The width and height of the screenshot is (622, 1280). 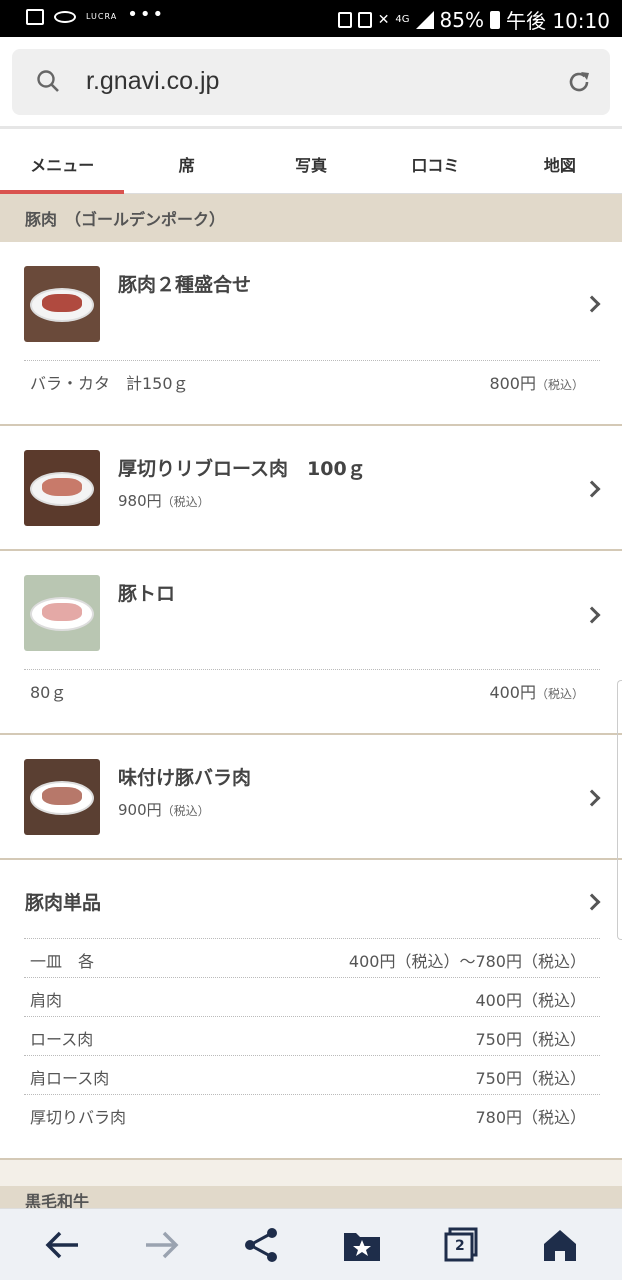 What do you see at coordinates (312, 996) in the screenshot?
I see `table-row: 肩肉 400円（税込）` at bounding box center [312, 996].